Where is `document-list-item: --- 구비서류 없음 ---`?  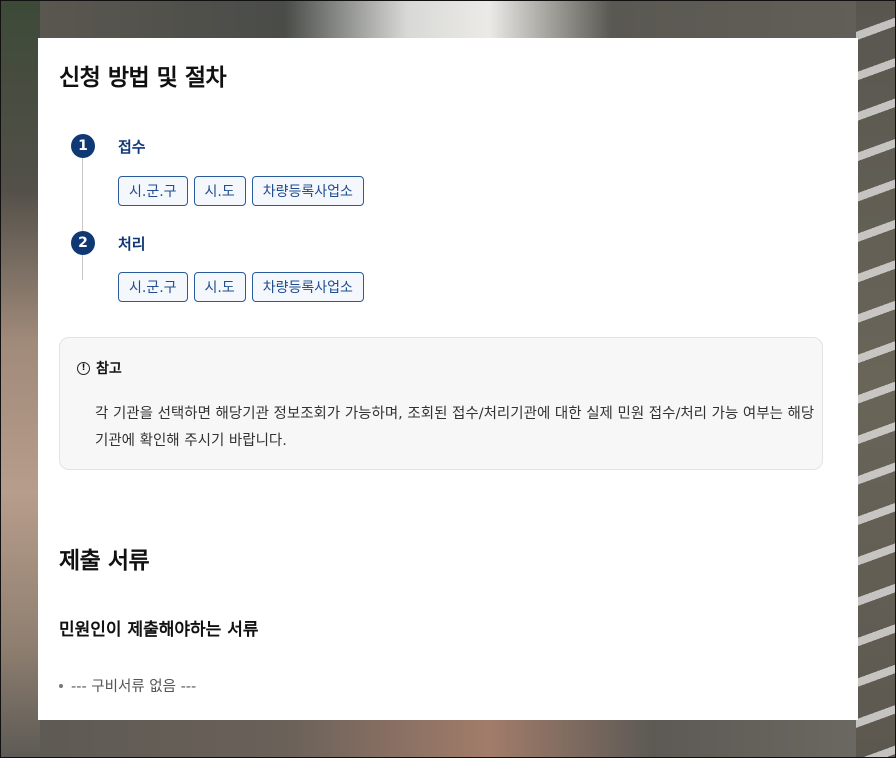 document-list-item: --- 구비서류 없음 --- is located at coordinates (127, 685).